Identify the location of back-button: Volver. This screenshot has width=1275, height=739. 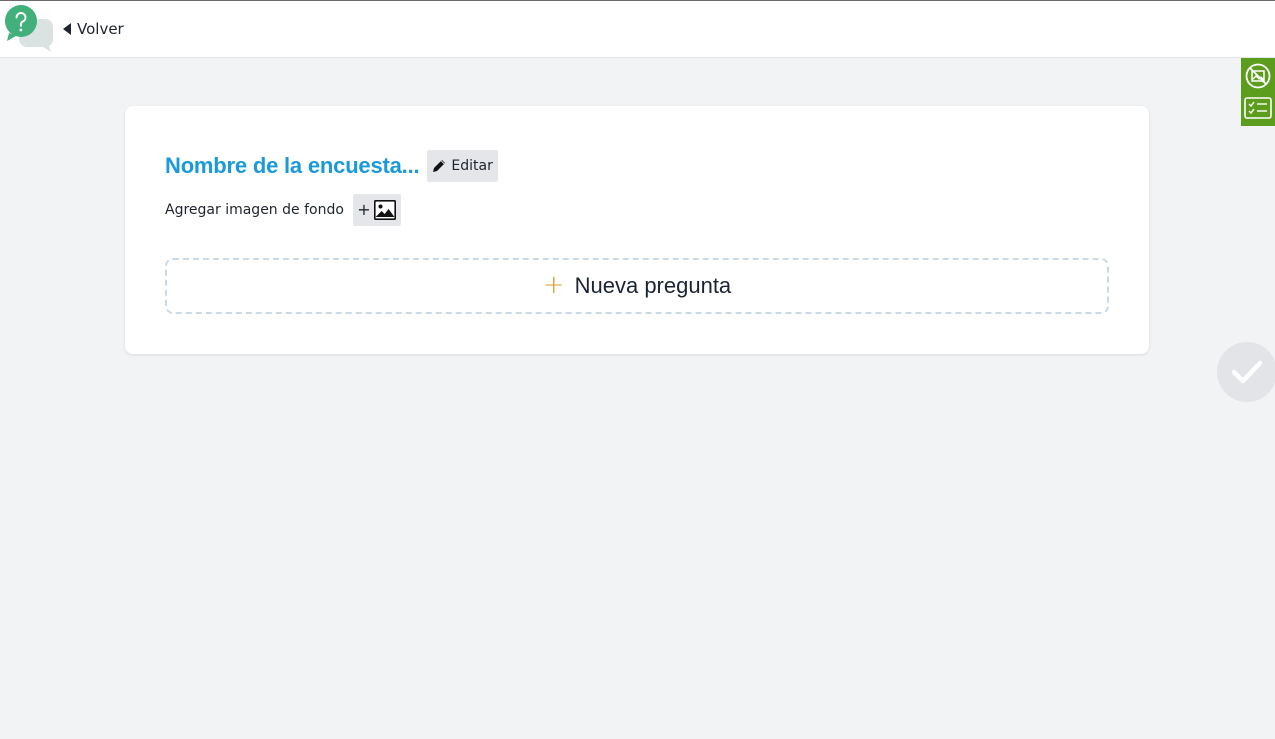
(93, 29).